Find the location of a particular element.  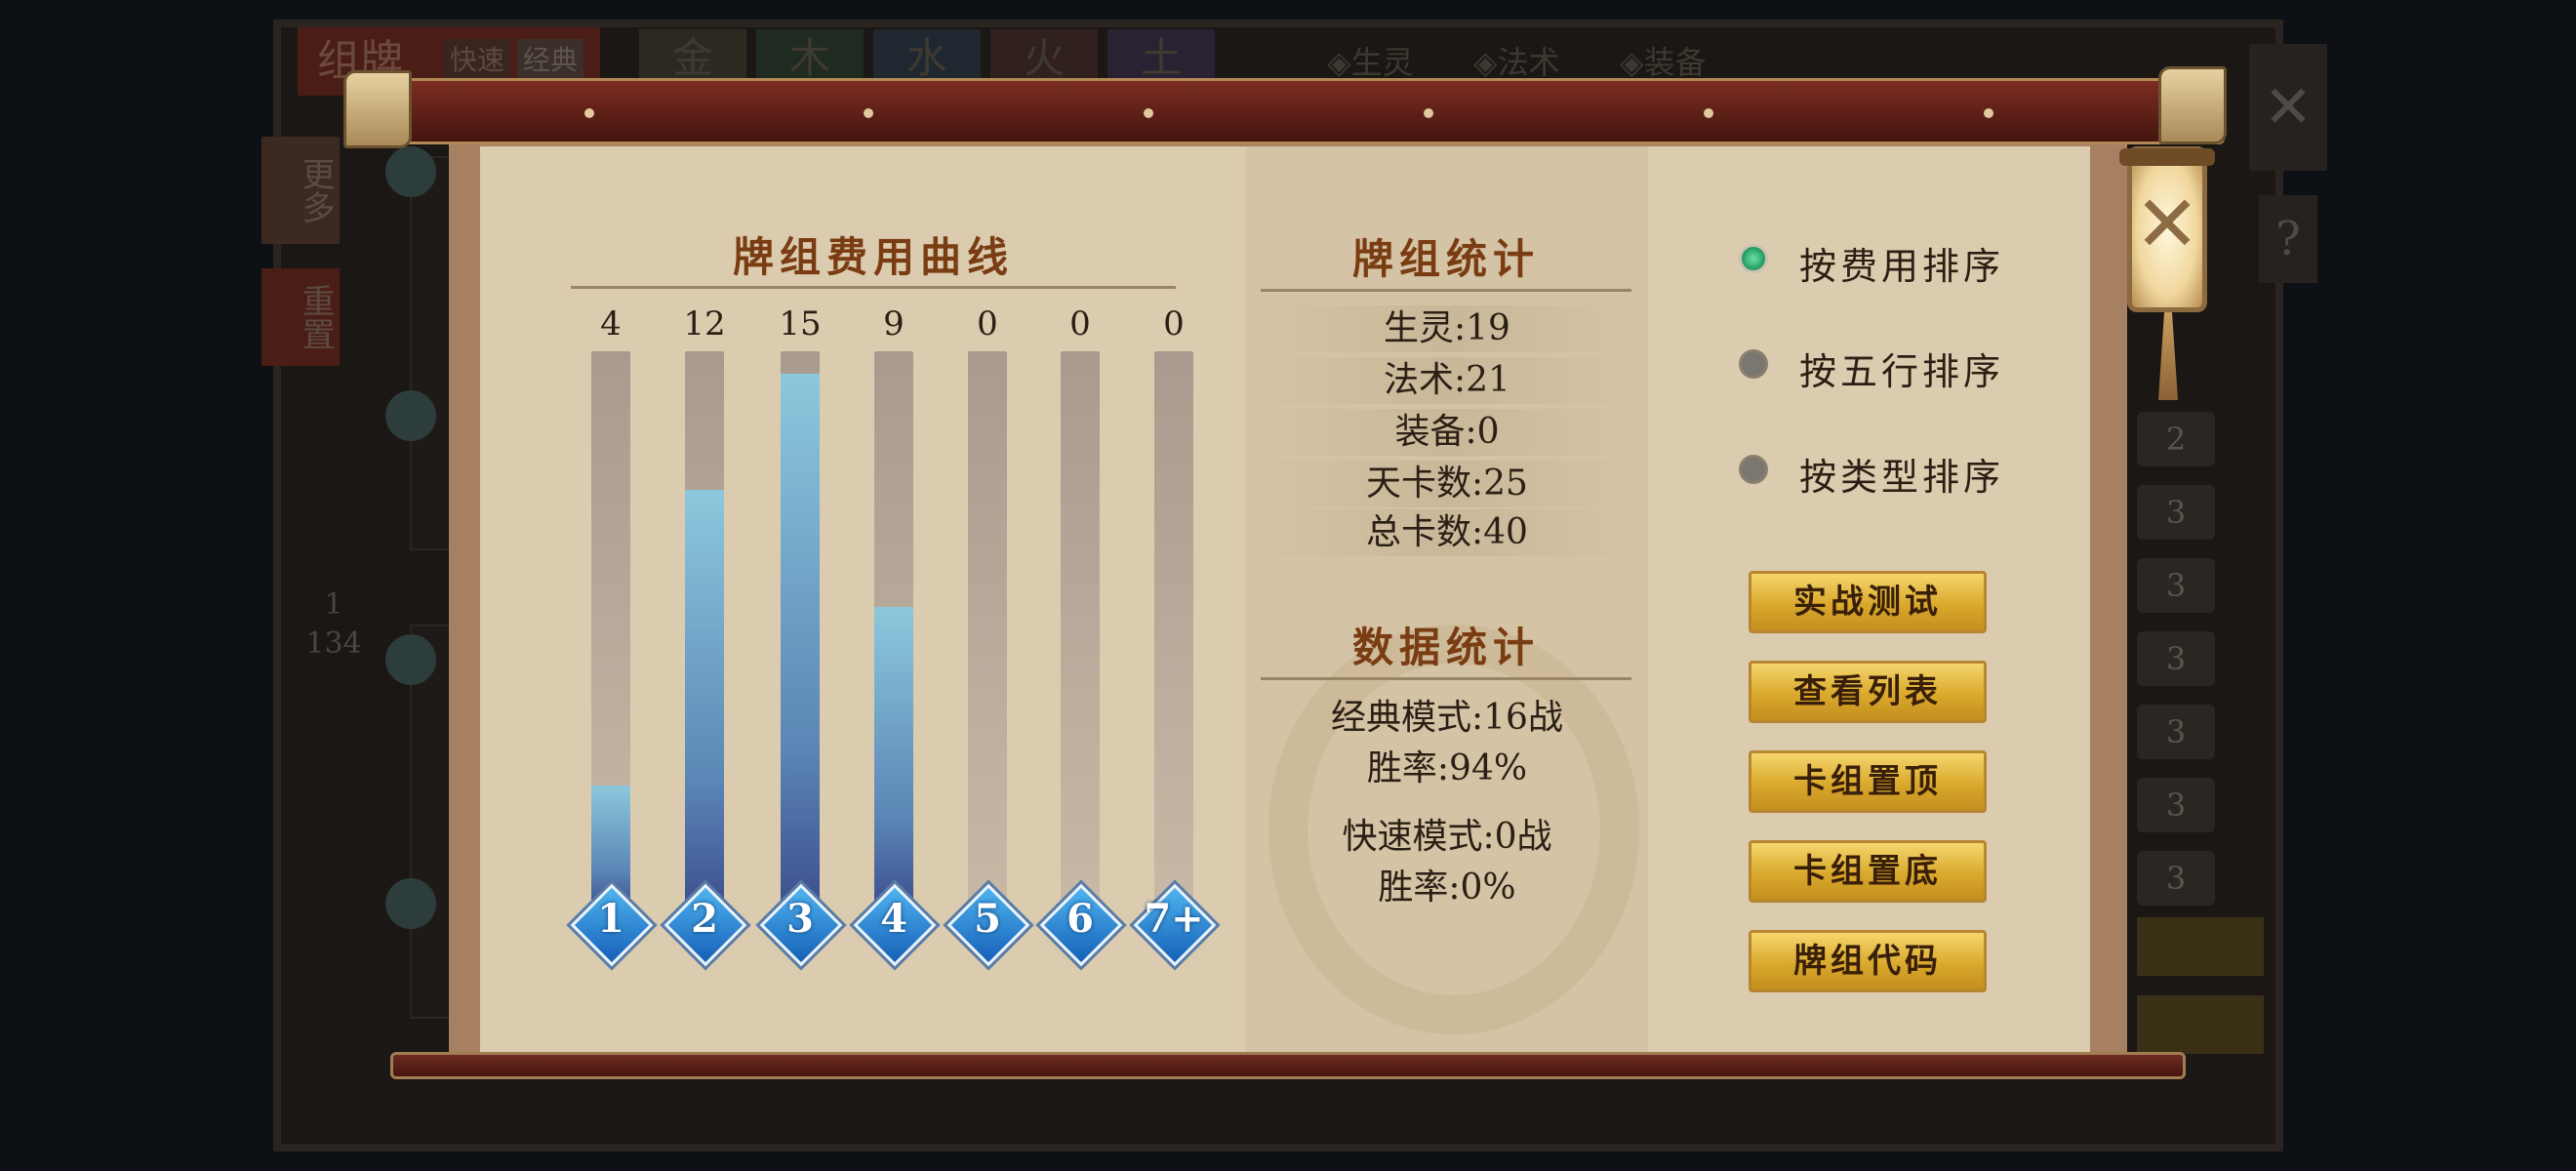

bar-count-label: 12 is located at coordinates (704, 323).